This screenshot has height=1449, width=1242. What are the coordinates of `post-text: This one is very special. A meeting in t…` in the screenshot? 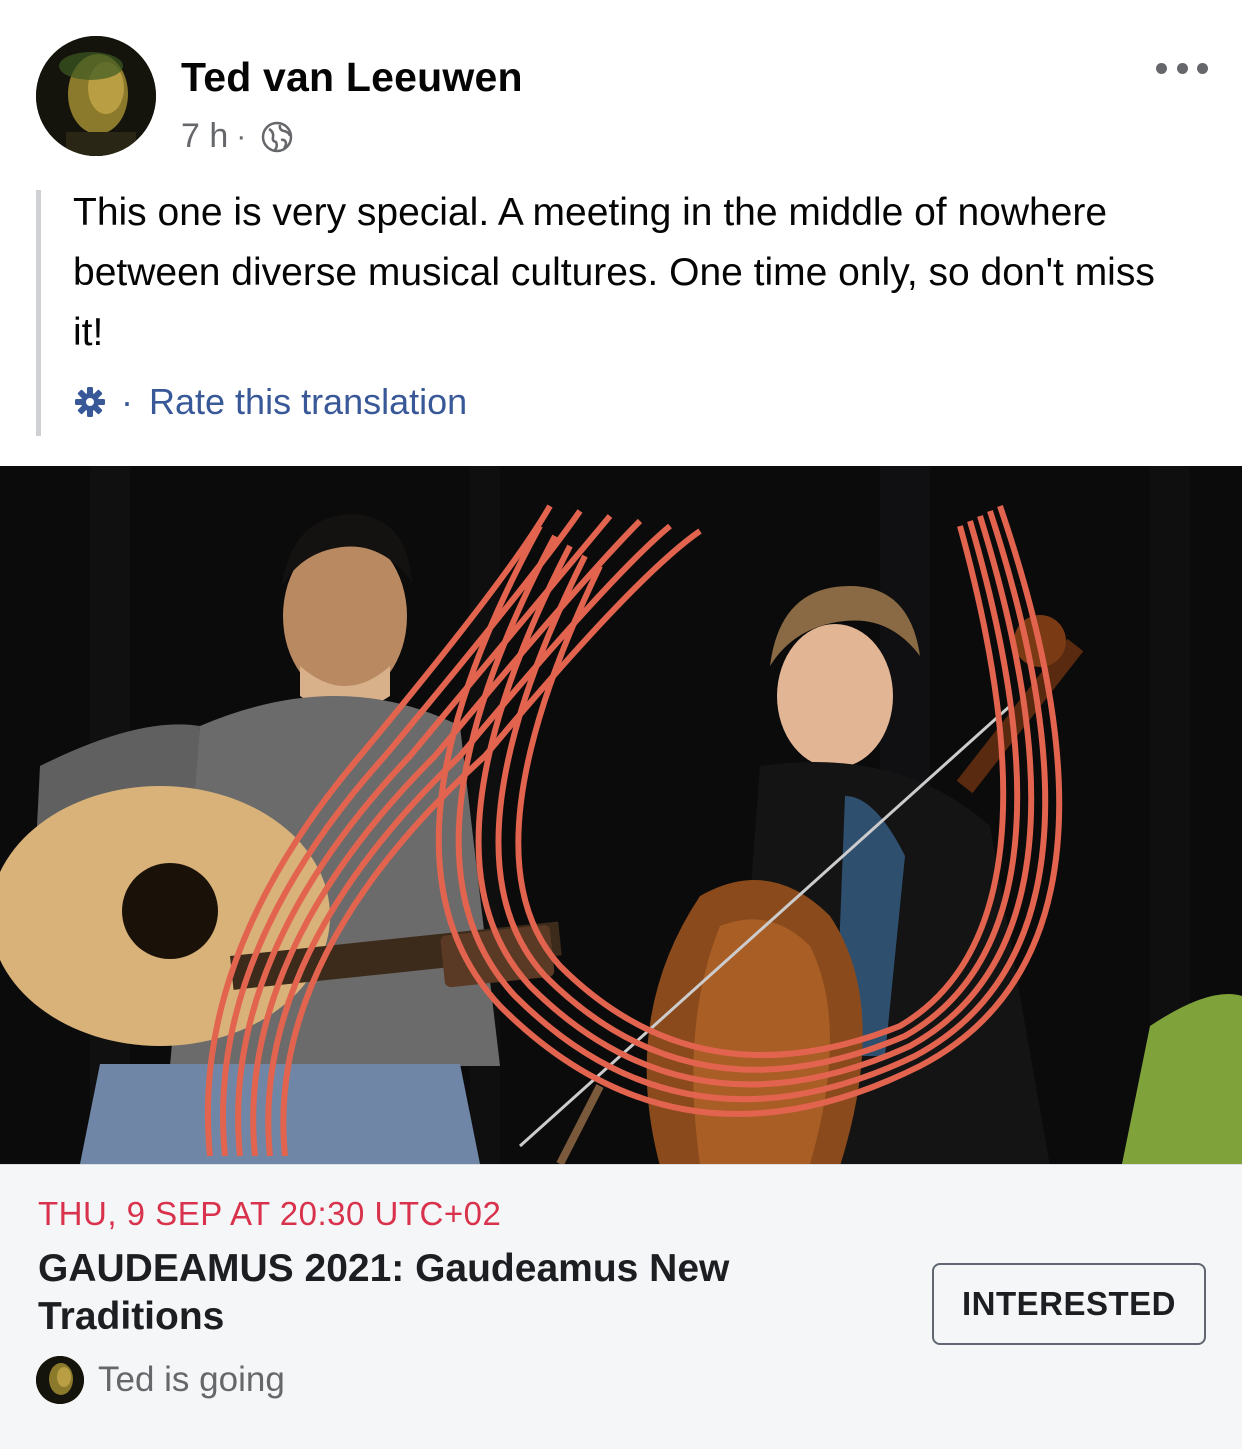 It's located at (614, 272).